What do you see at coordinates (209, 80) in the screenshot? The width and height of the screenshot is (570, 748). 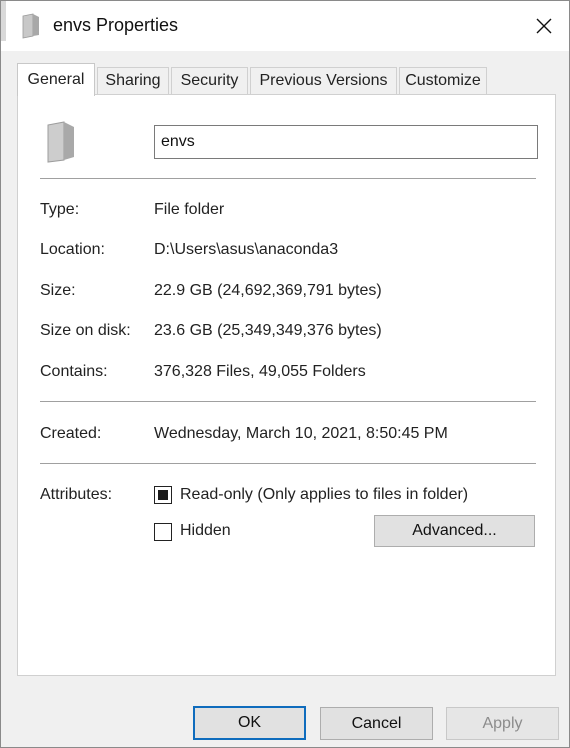 I see `tab-security: Security` at bounding box center [209, 80].